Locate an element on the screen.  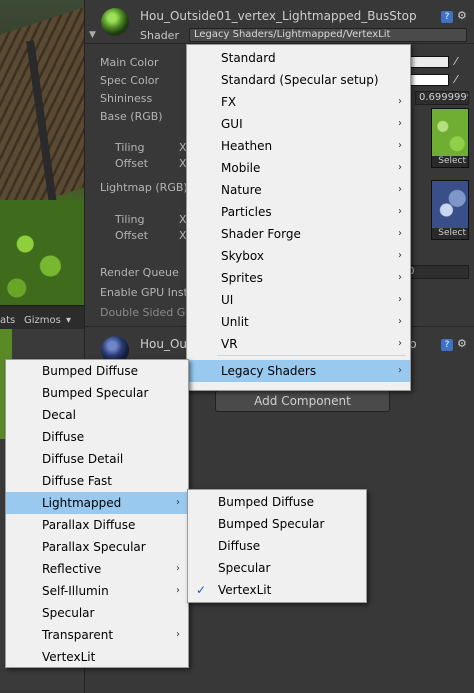
menu-item-label: Unlit is located at coordinates (235, 322).